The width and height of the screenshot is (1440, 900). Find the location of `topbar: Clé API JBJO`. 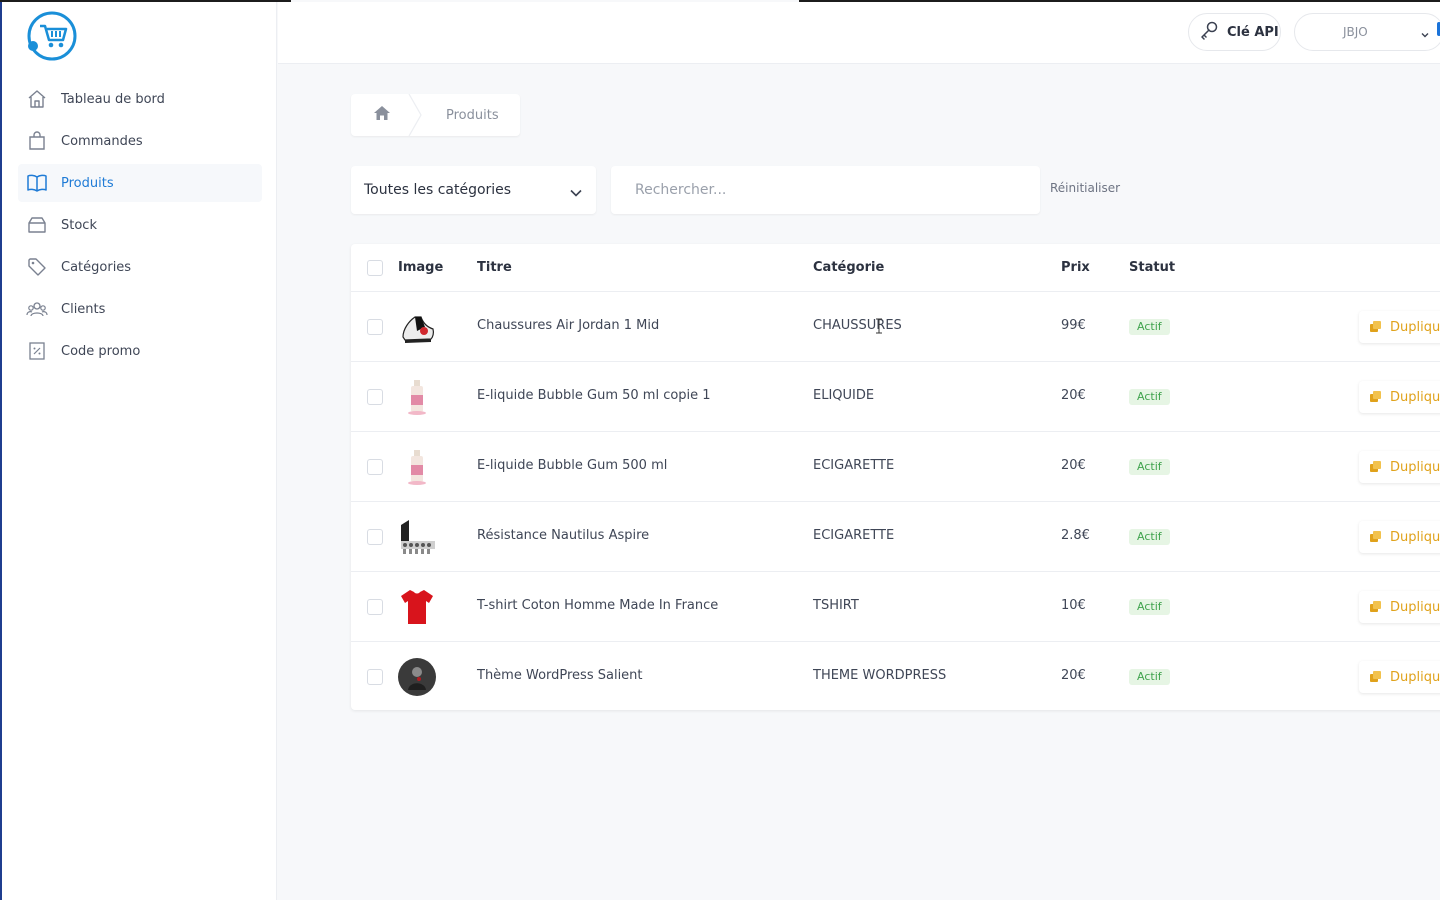

topbar: Clé API JBJO is located at coordinates (859, 33).